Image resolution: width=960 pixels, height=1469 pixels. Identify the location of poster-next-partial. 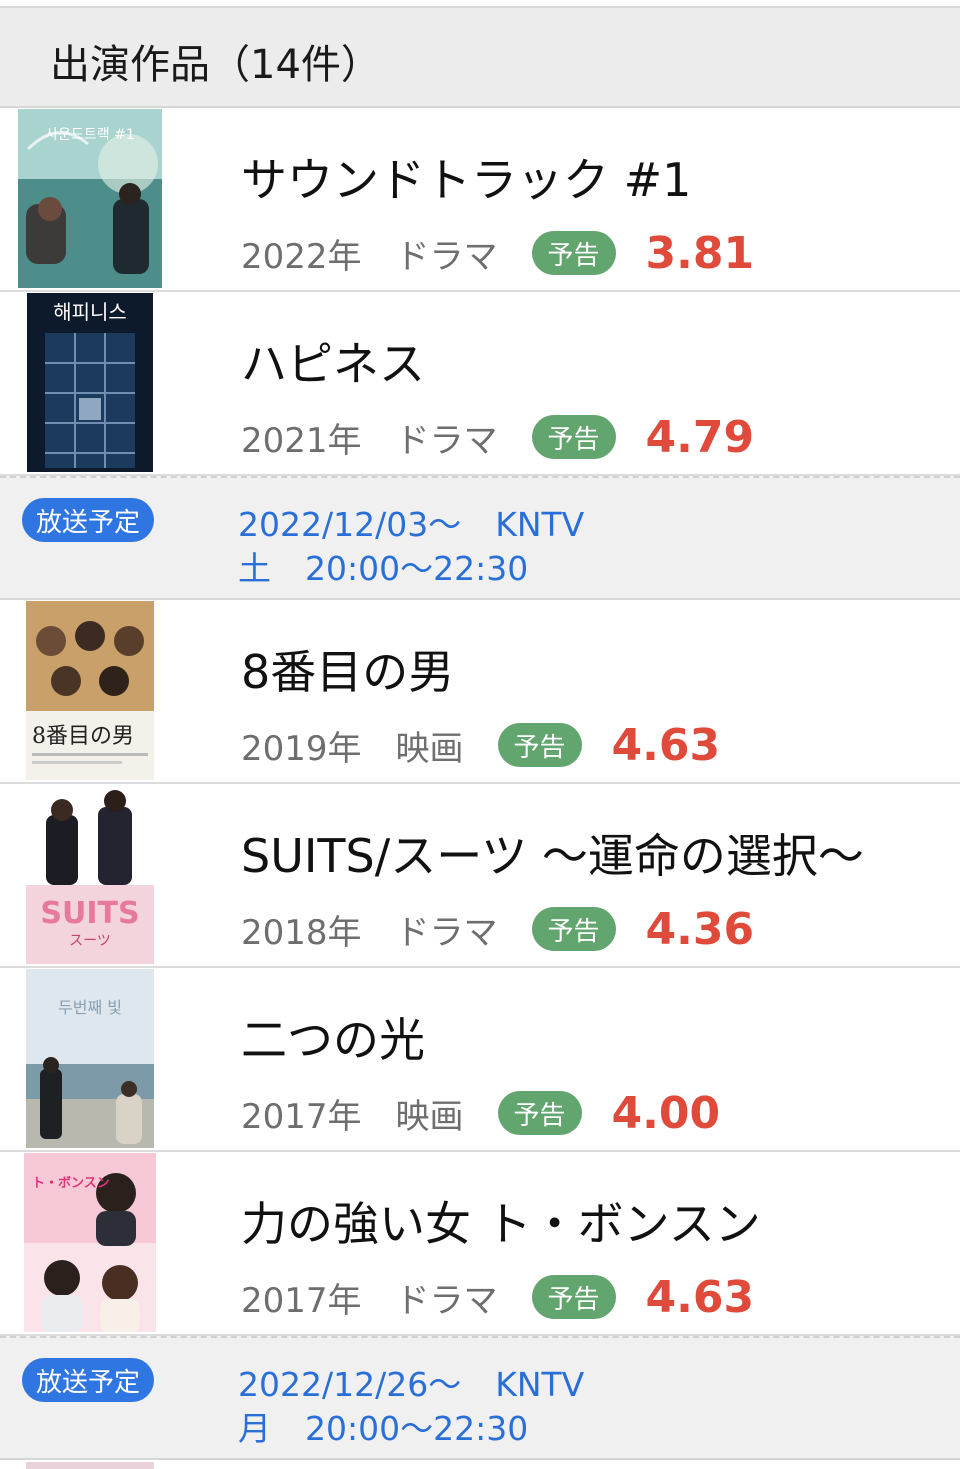
(90, 1465).